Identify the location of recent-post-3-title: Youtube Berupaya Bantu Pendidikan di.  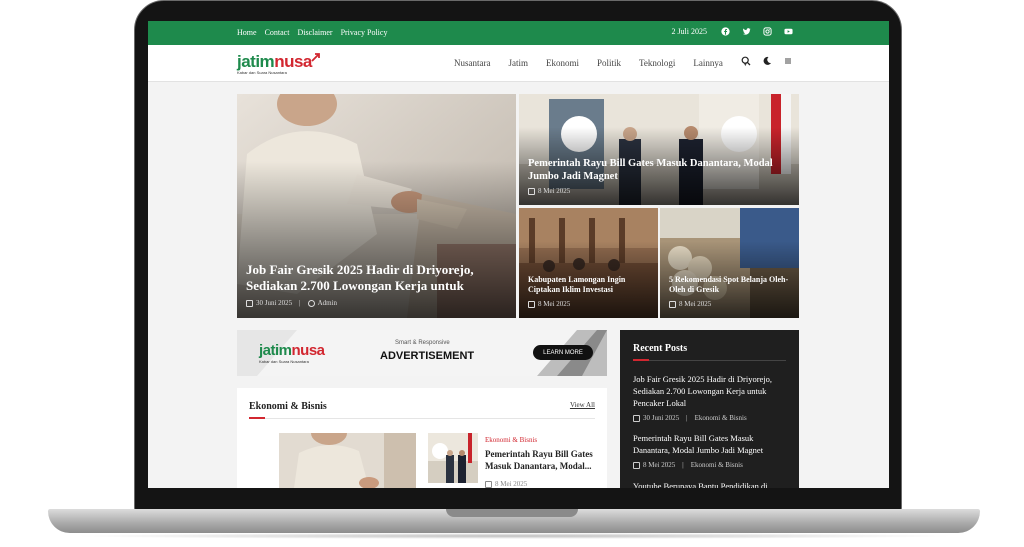
(712, 484).